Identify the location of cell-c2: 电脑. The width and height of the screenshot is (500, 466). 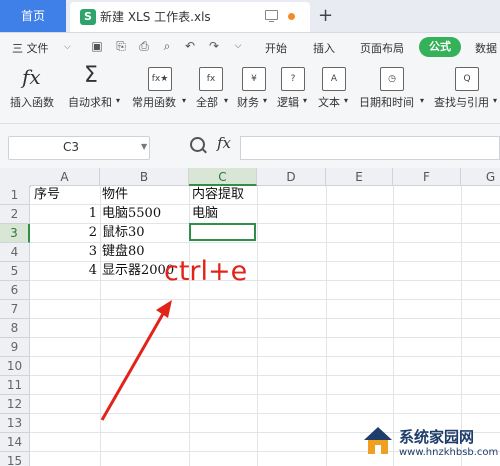
(205, 213).